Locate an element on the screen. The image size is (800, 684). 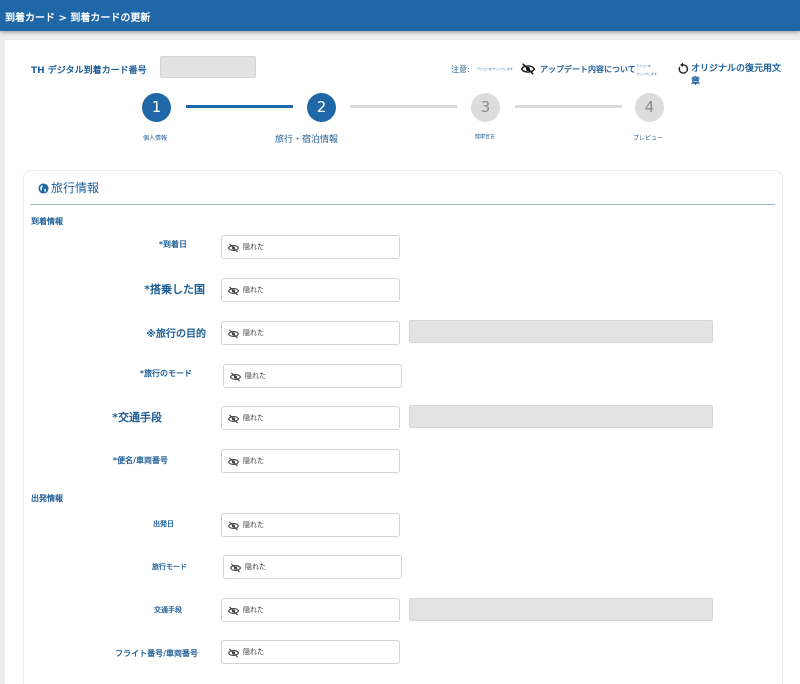
step-3-label: 健康宣言 is located at coordinates (485, 137).